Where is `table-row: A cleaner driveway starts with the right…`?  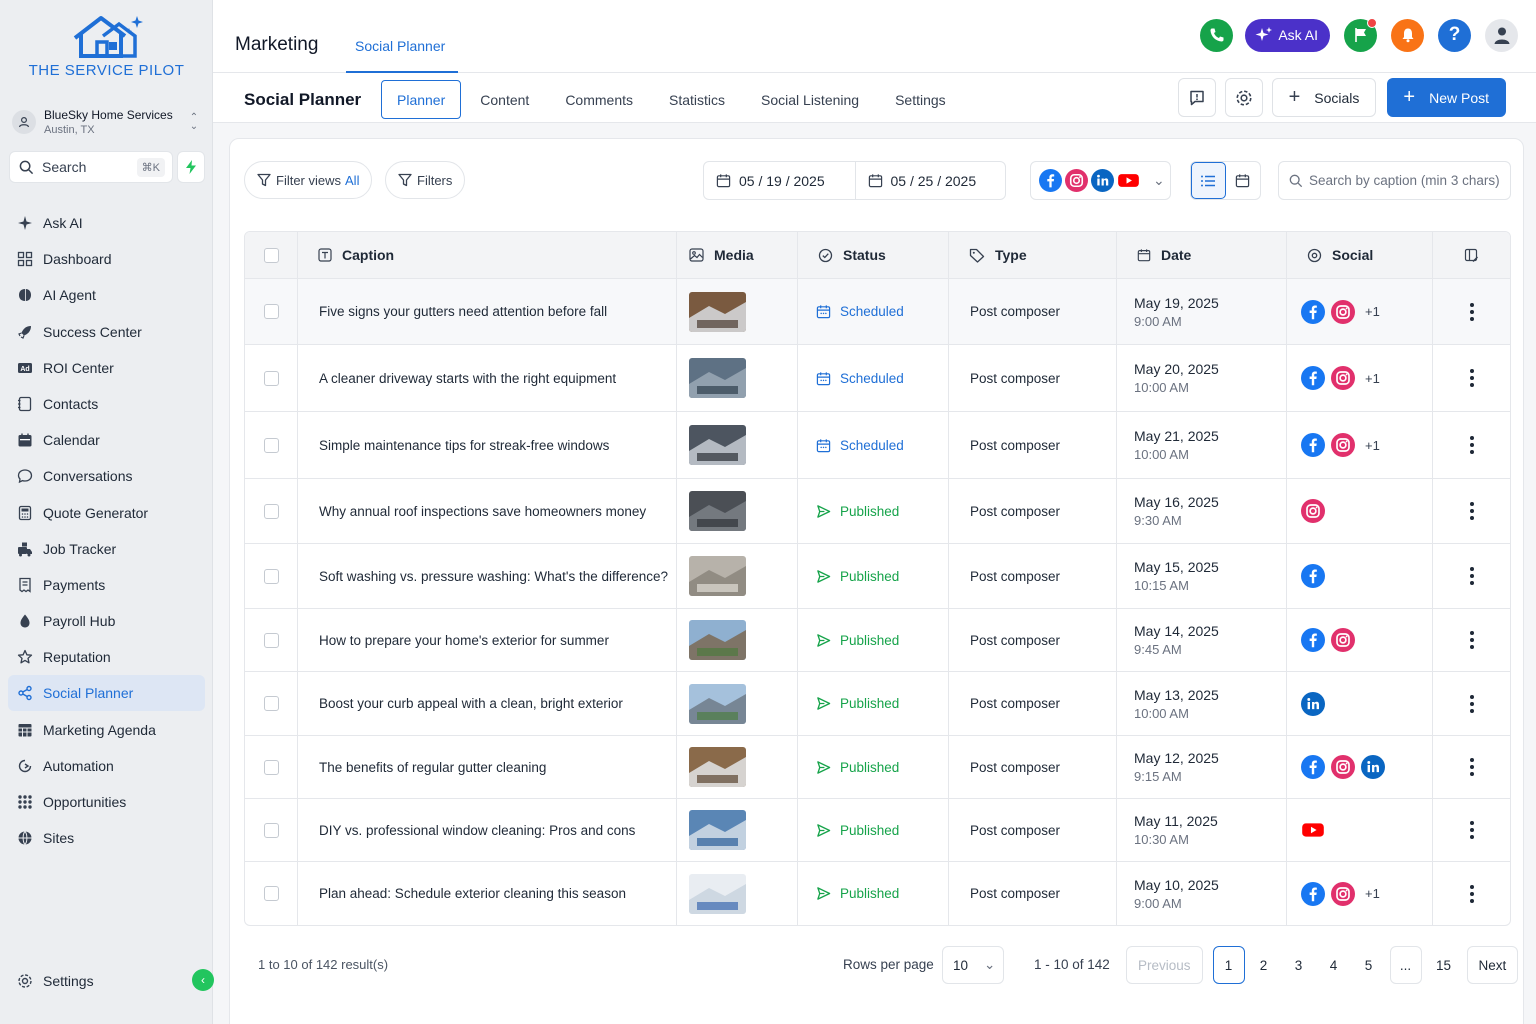
table-row: A cleaner driveway starts with the right… is located at coordinates (877, 378).